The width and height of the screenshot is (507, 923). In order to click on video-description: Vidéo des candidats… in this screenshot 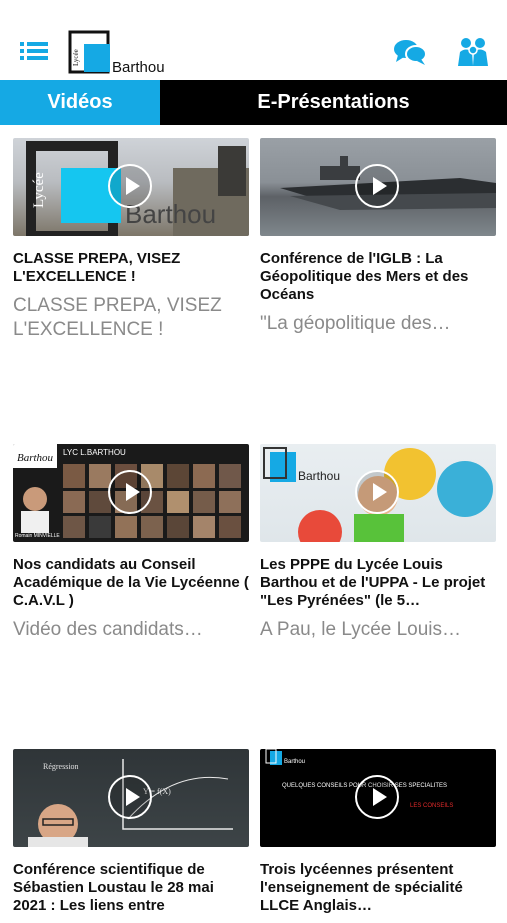, I will do `click(108, 629)`.